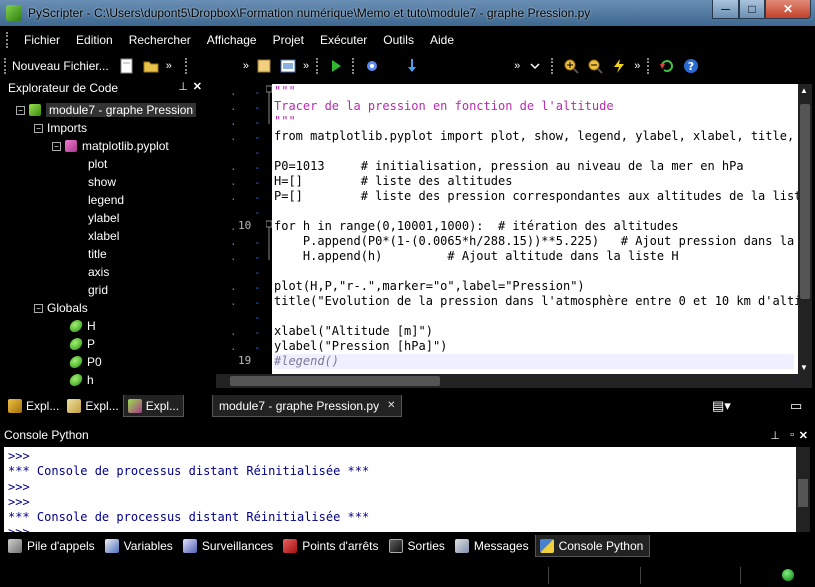 The image size is (815, 587). Describe the element at coordinates (81, 344) in the screenshot. I see `tree-global-row: P` at that location.